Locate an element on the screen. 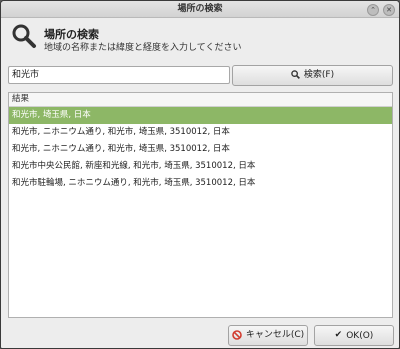  cancel-icon is located at coordinates (237, 334).